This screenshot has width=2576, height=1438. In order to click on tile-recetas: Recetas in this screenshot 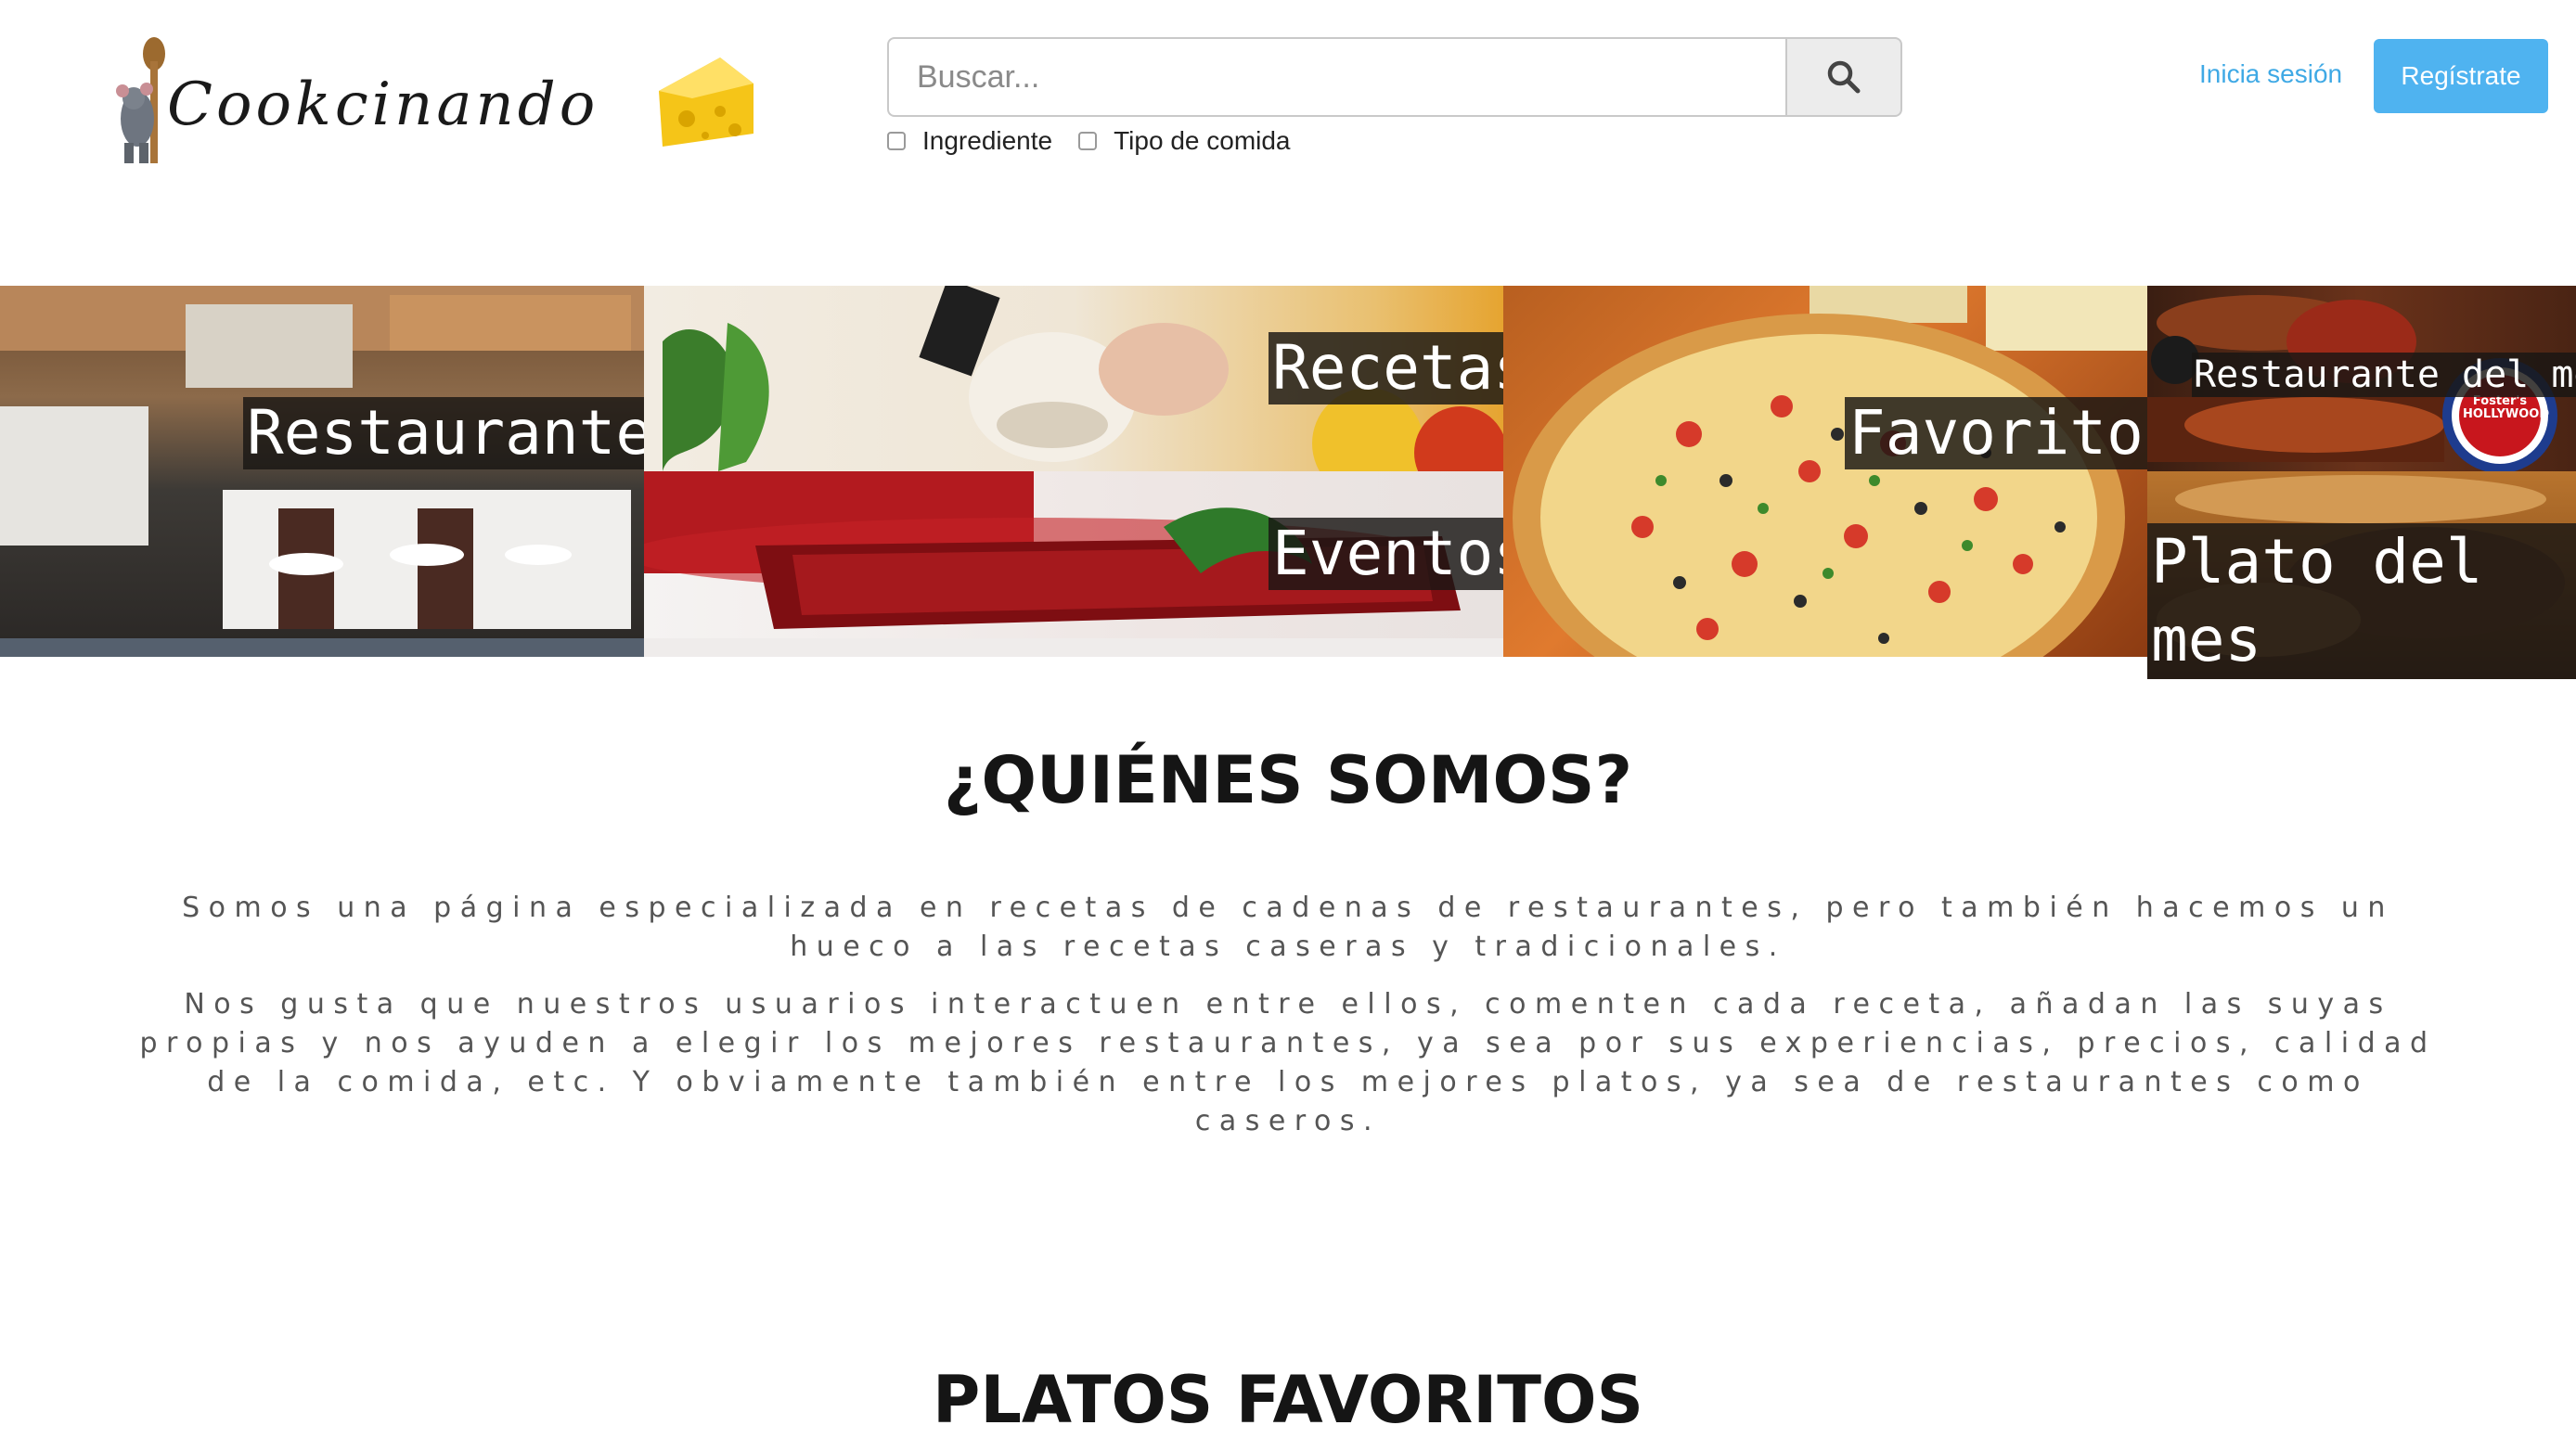, I will do `click(1073, 378)`.